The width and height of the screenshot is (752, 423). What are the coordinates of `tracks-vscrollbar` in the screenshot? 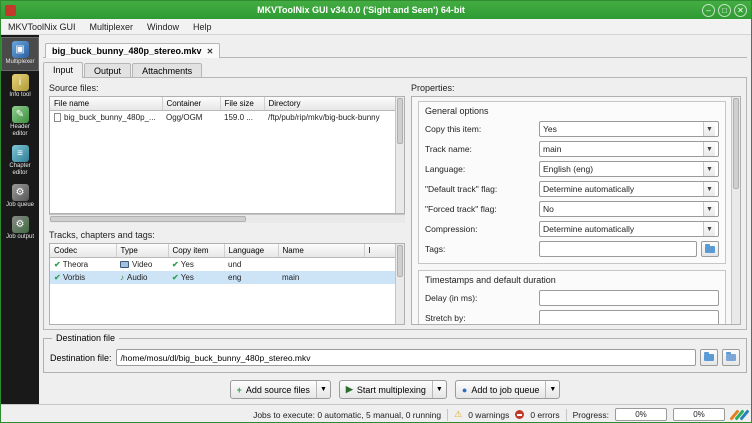 It's located at (399, 284).